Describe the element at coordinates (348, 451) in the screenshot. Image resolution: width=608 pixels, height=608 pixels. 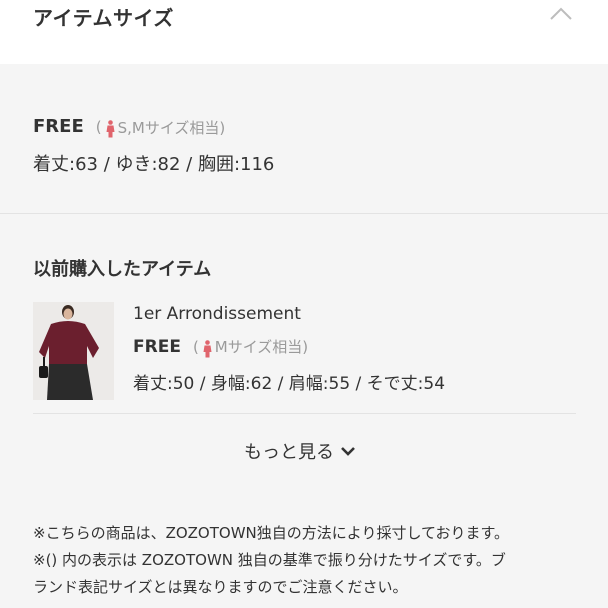
I see `chevron-down-icon` at that location.